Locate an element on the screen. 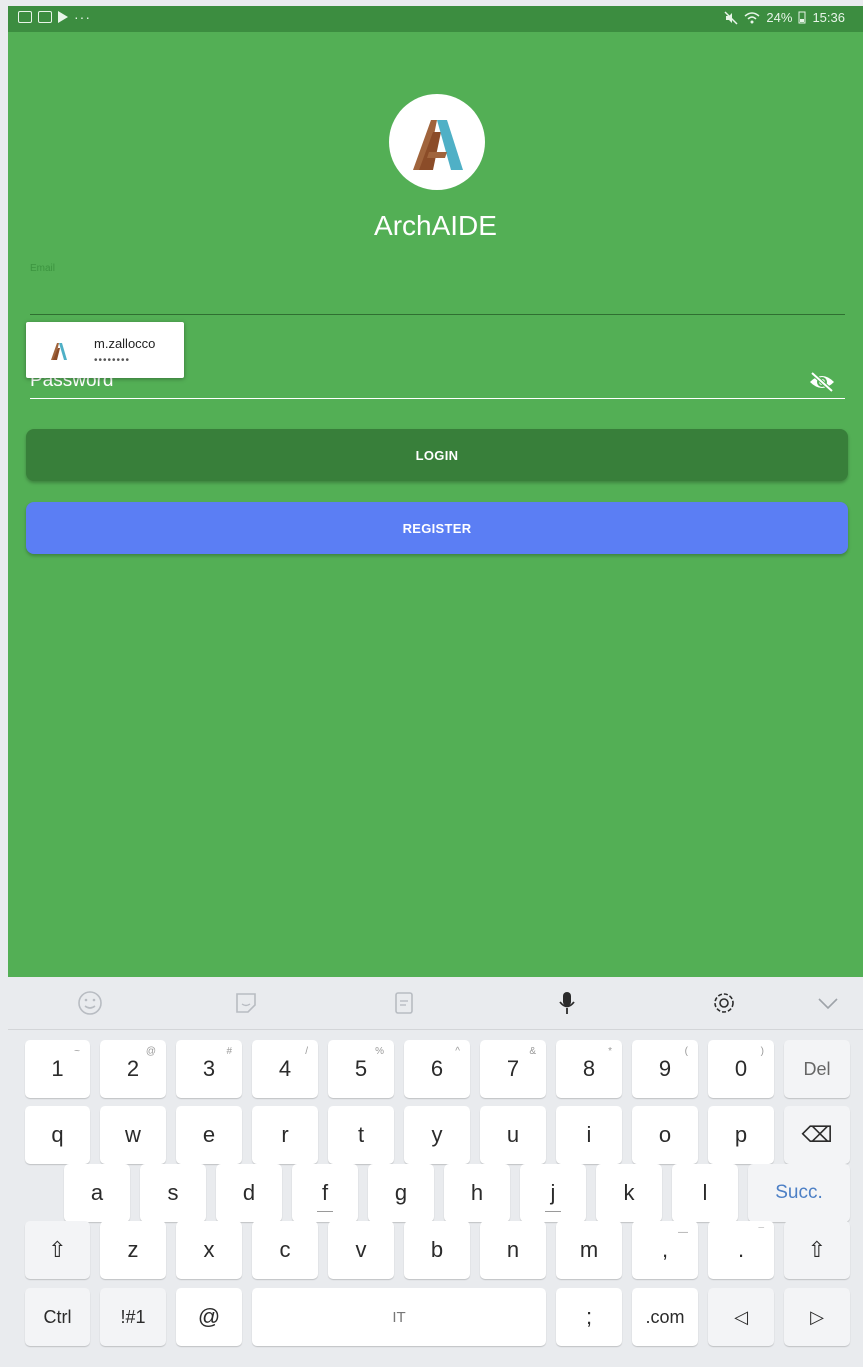  key-3: 3 # is located at coordinates (209, 1069).